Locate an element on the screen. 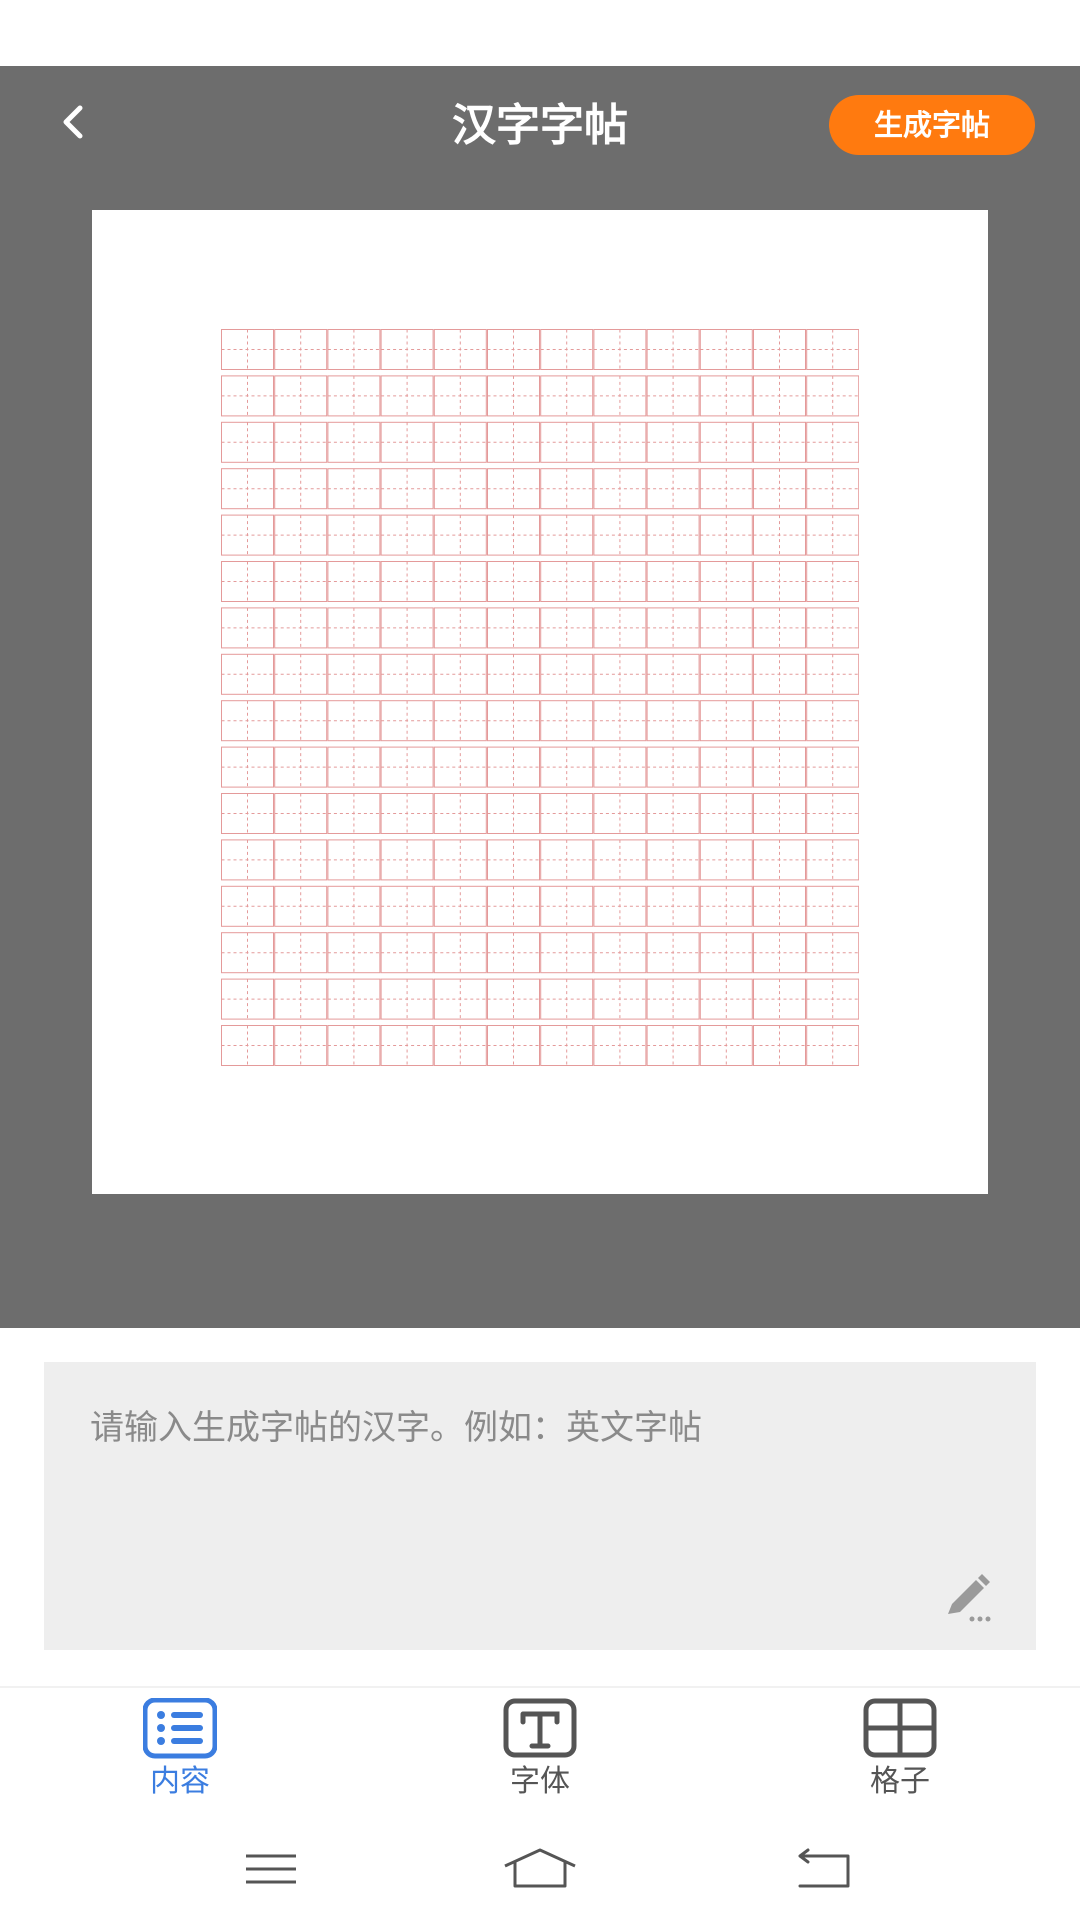 This screenshot has width=1080, height=1920. bottom-tab-bar: 内容 字体 格子 is located at coordinates (540, 1752).